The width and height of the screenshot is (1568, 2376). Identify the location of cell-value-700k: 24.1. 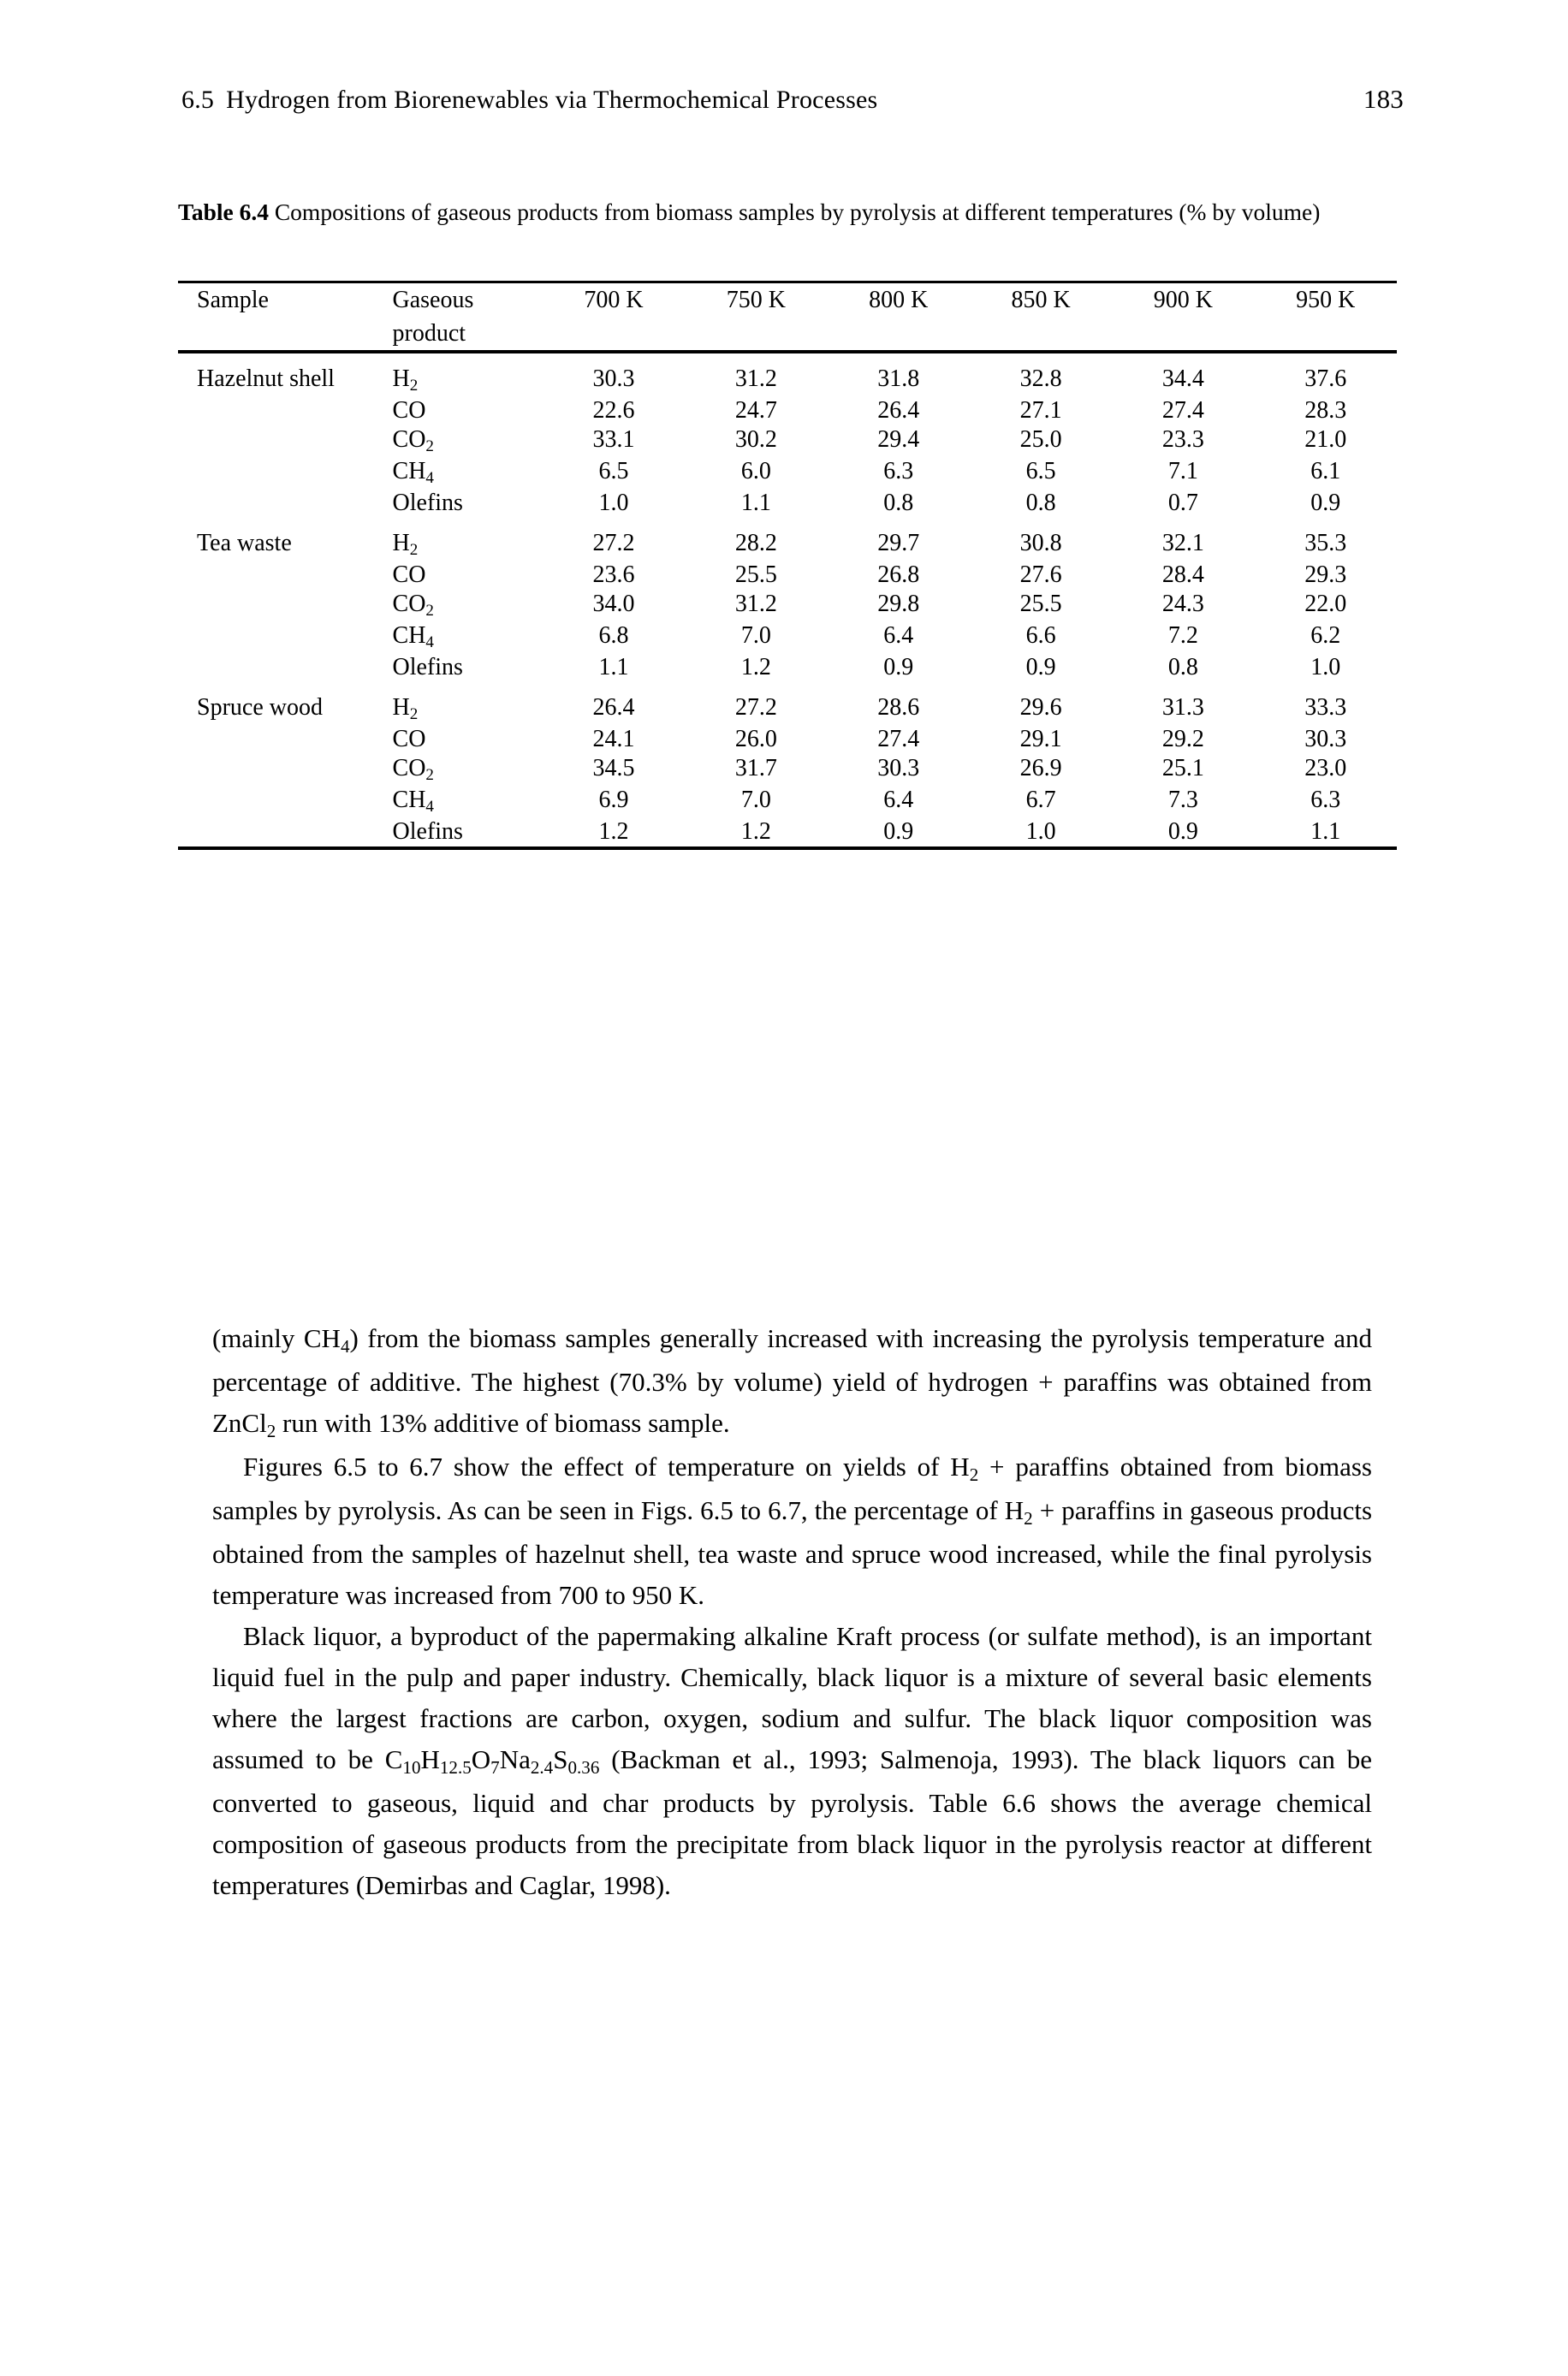
(613, 739).